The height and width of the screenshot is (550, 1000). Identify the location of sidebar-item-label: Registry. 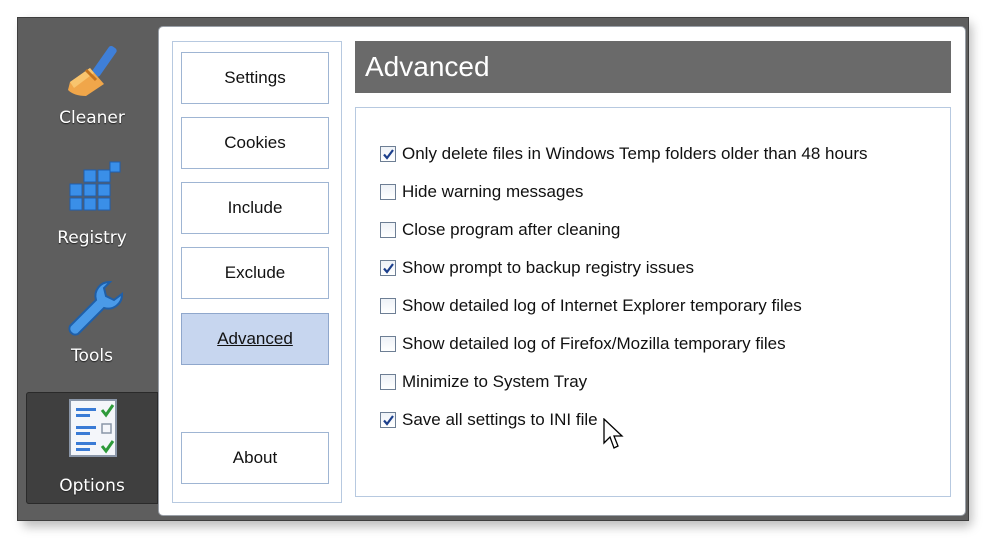
(92, 238).